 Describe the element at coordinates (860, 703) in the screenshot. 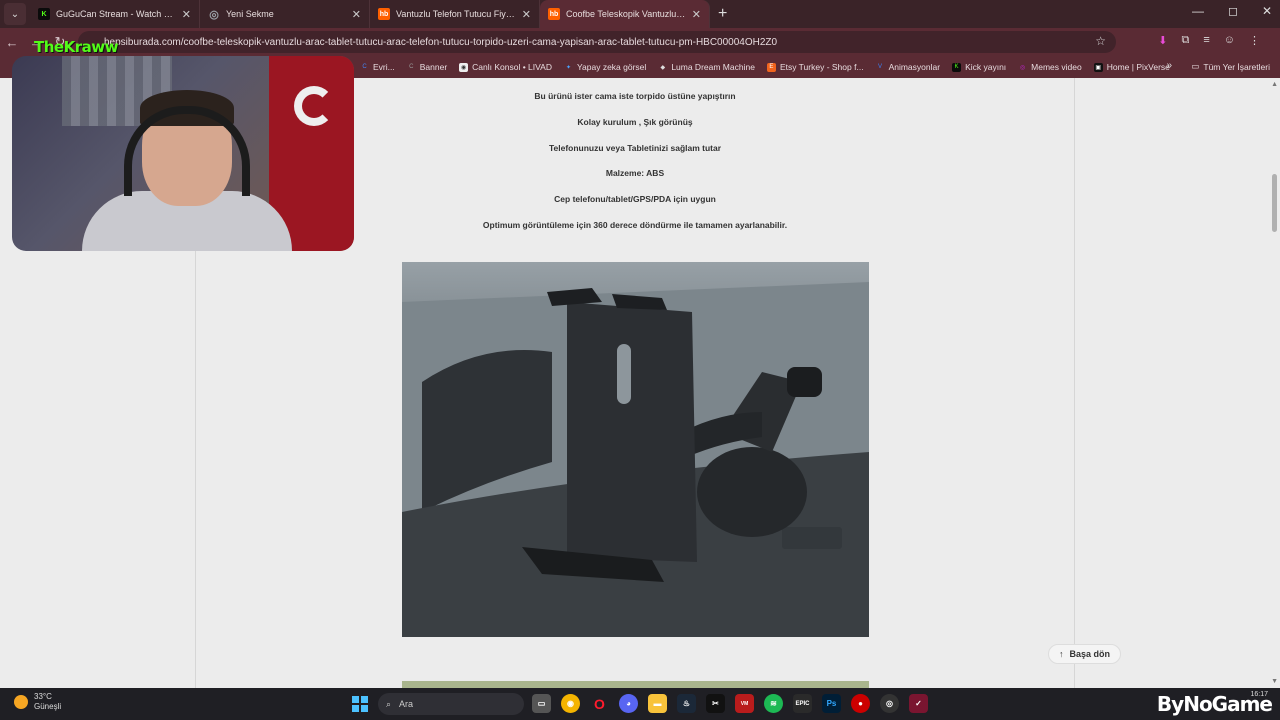

I see `record-icon: ●` at that location.